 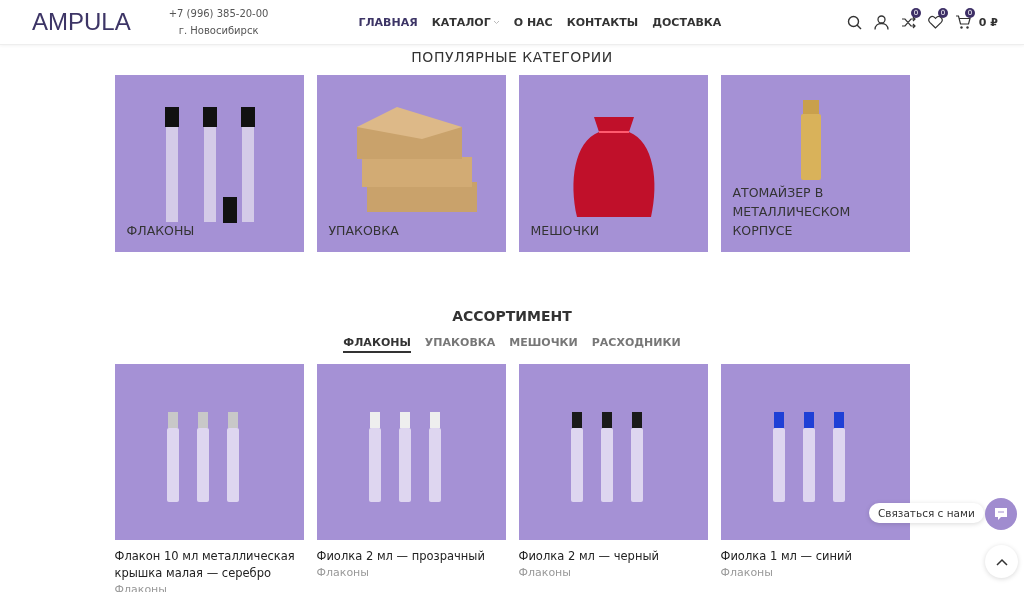 What do you see at coordinates (533, 22) in the screenshot?
I see `nav-link: О НАС` at bounding box center [533, 22].